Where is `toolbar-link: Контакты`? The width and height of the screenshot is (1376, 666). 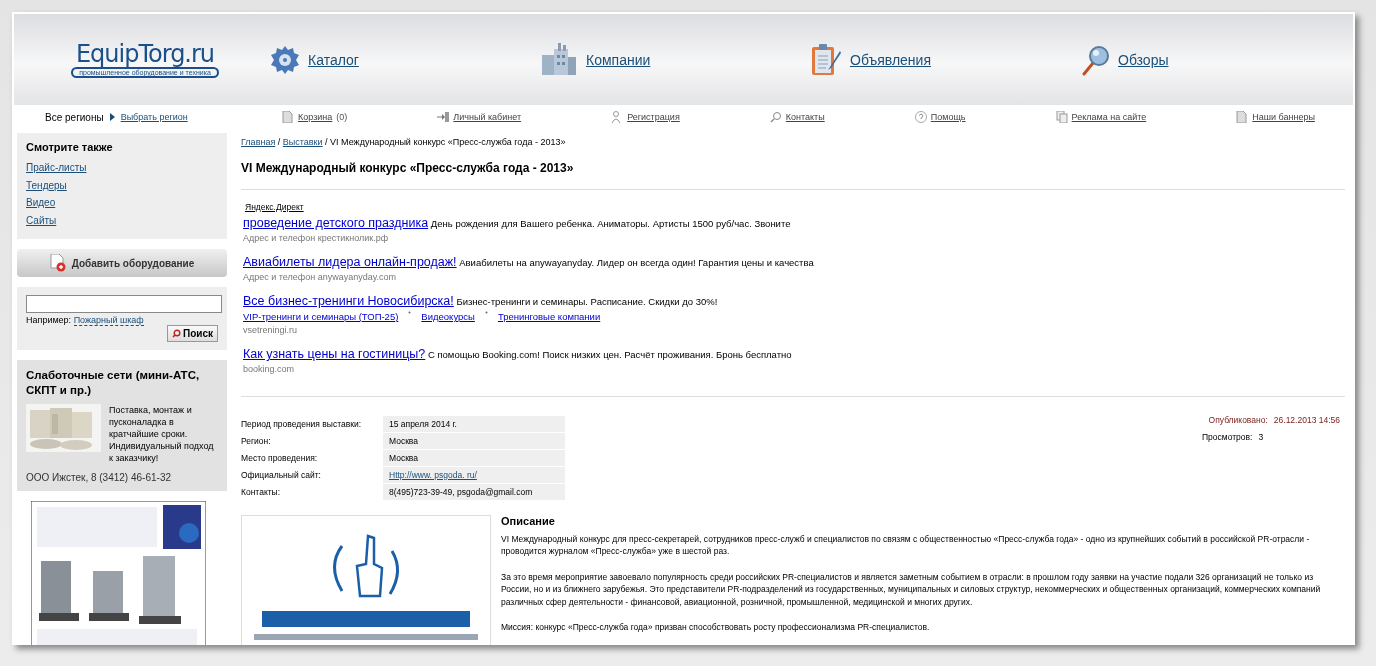
toolbar-link: Контакты is located at coordinates (805, 117).